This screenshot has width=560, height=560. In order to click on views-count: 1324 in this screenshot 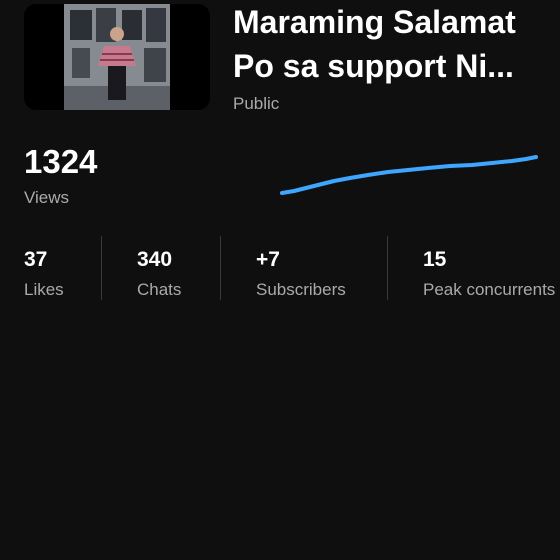, I will do `click(61, 161)`.